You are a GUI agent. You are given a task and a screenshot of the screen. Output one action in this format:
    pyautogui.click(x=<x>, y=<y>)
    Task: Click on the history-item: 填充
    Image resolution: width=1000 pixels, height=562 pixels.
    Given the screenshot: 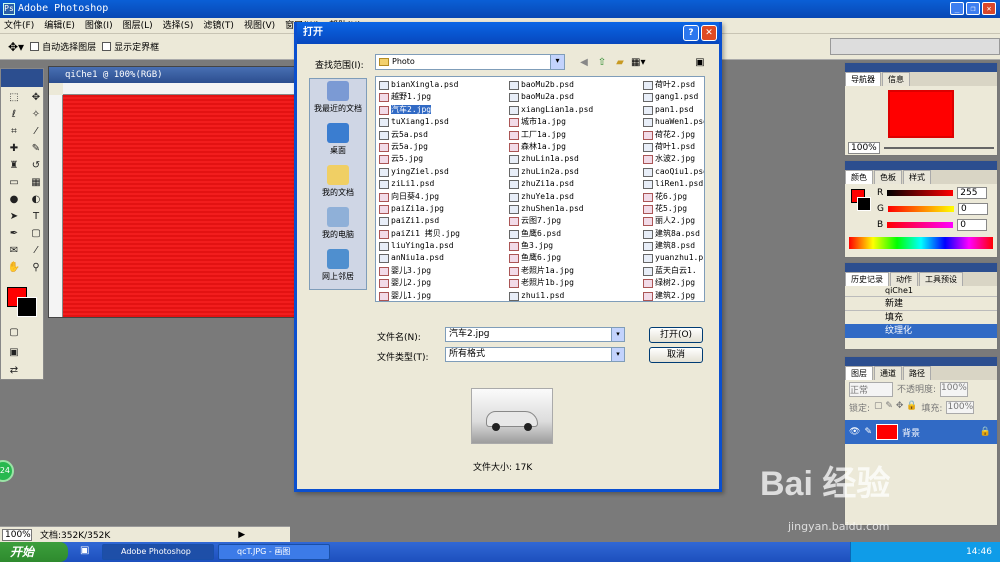 What is the action you would take?
    pyautogui.click(x=921, y=317)
    